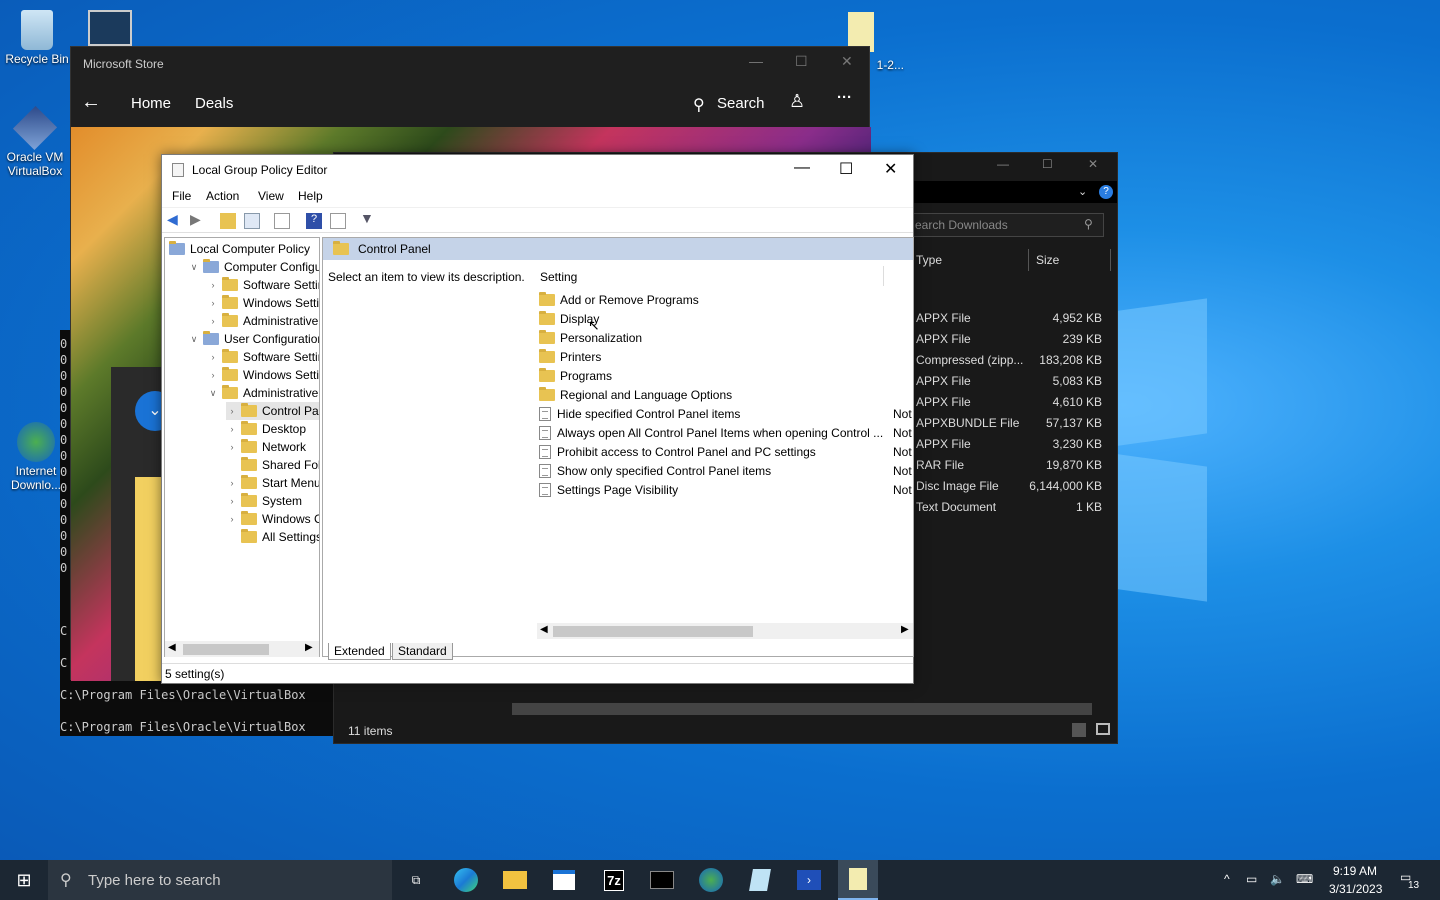 The image size is (1440, 900). I want to click on scroll-thumb, so click(226, 649).